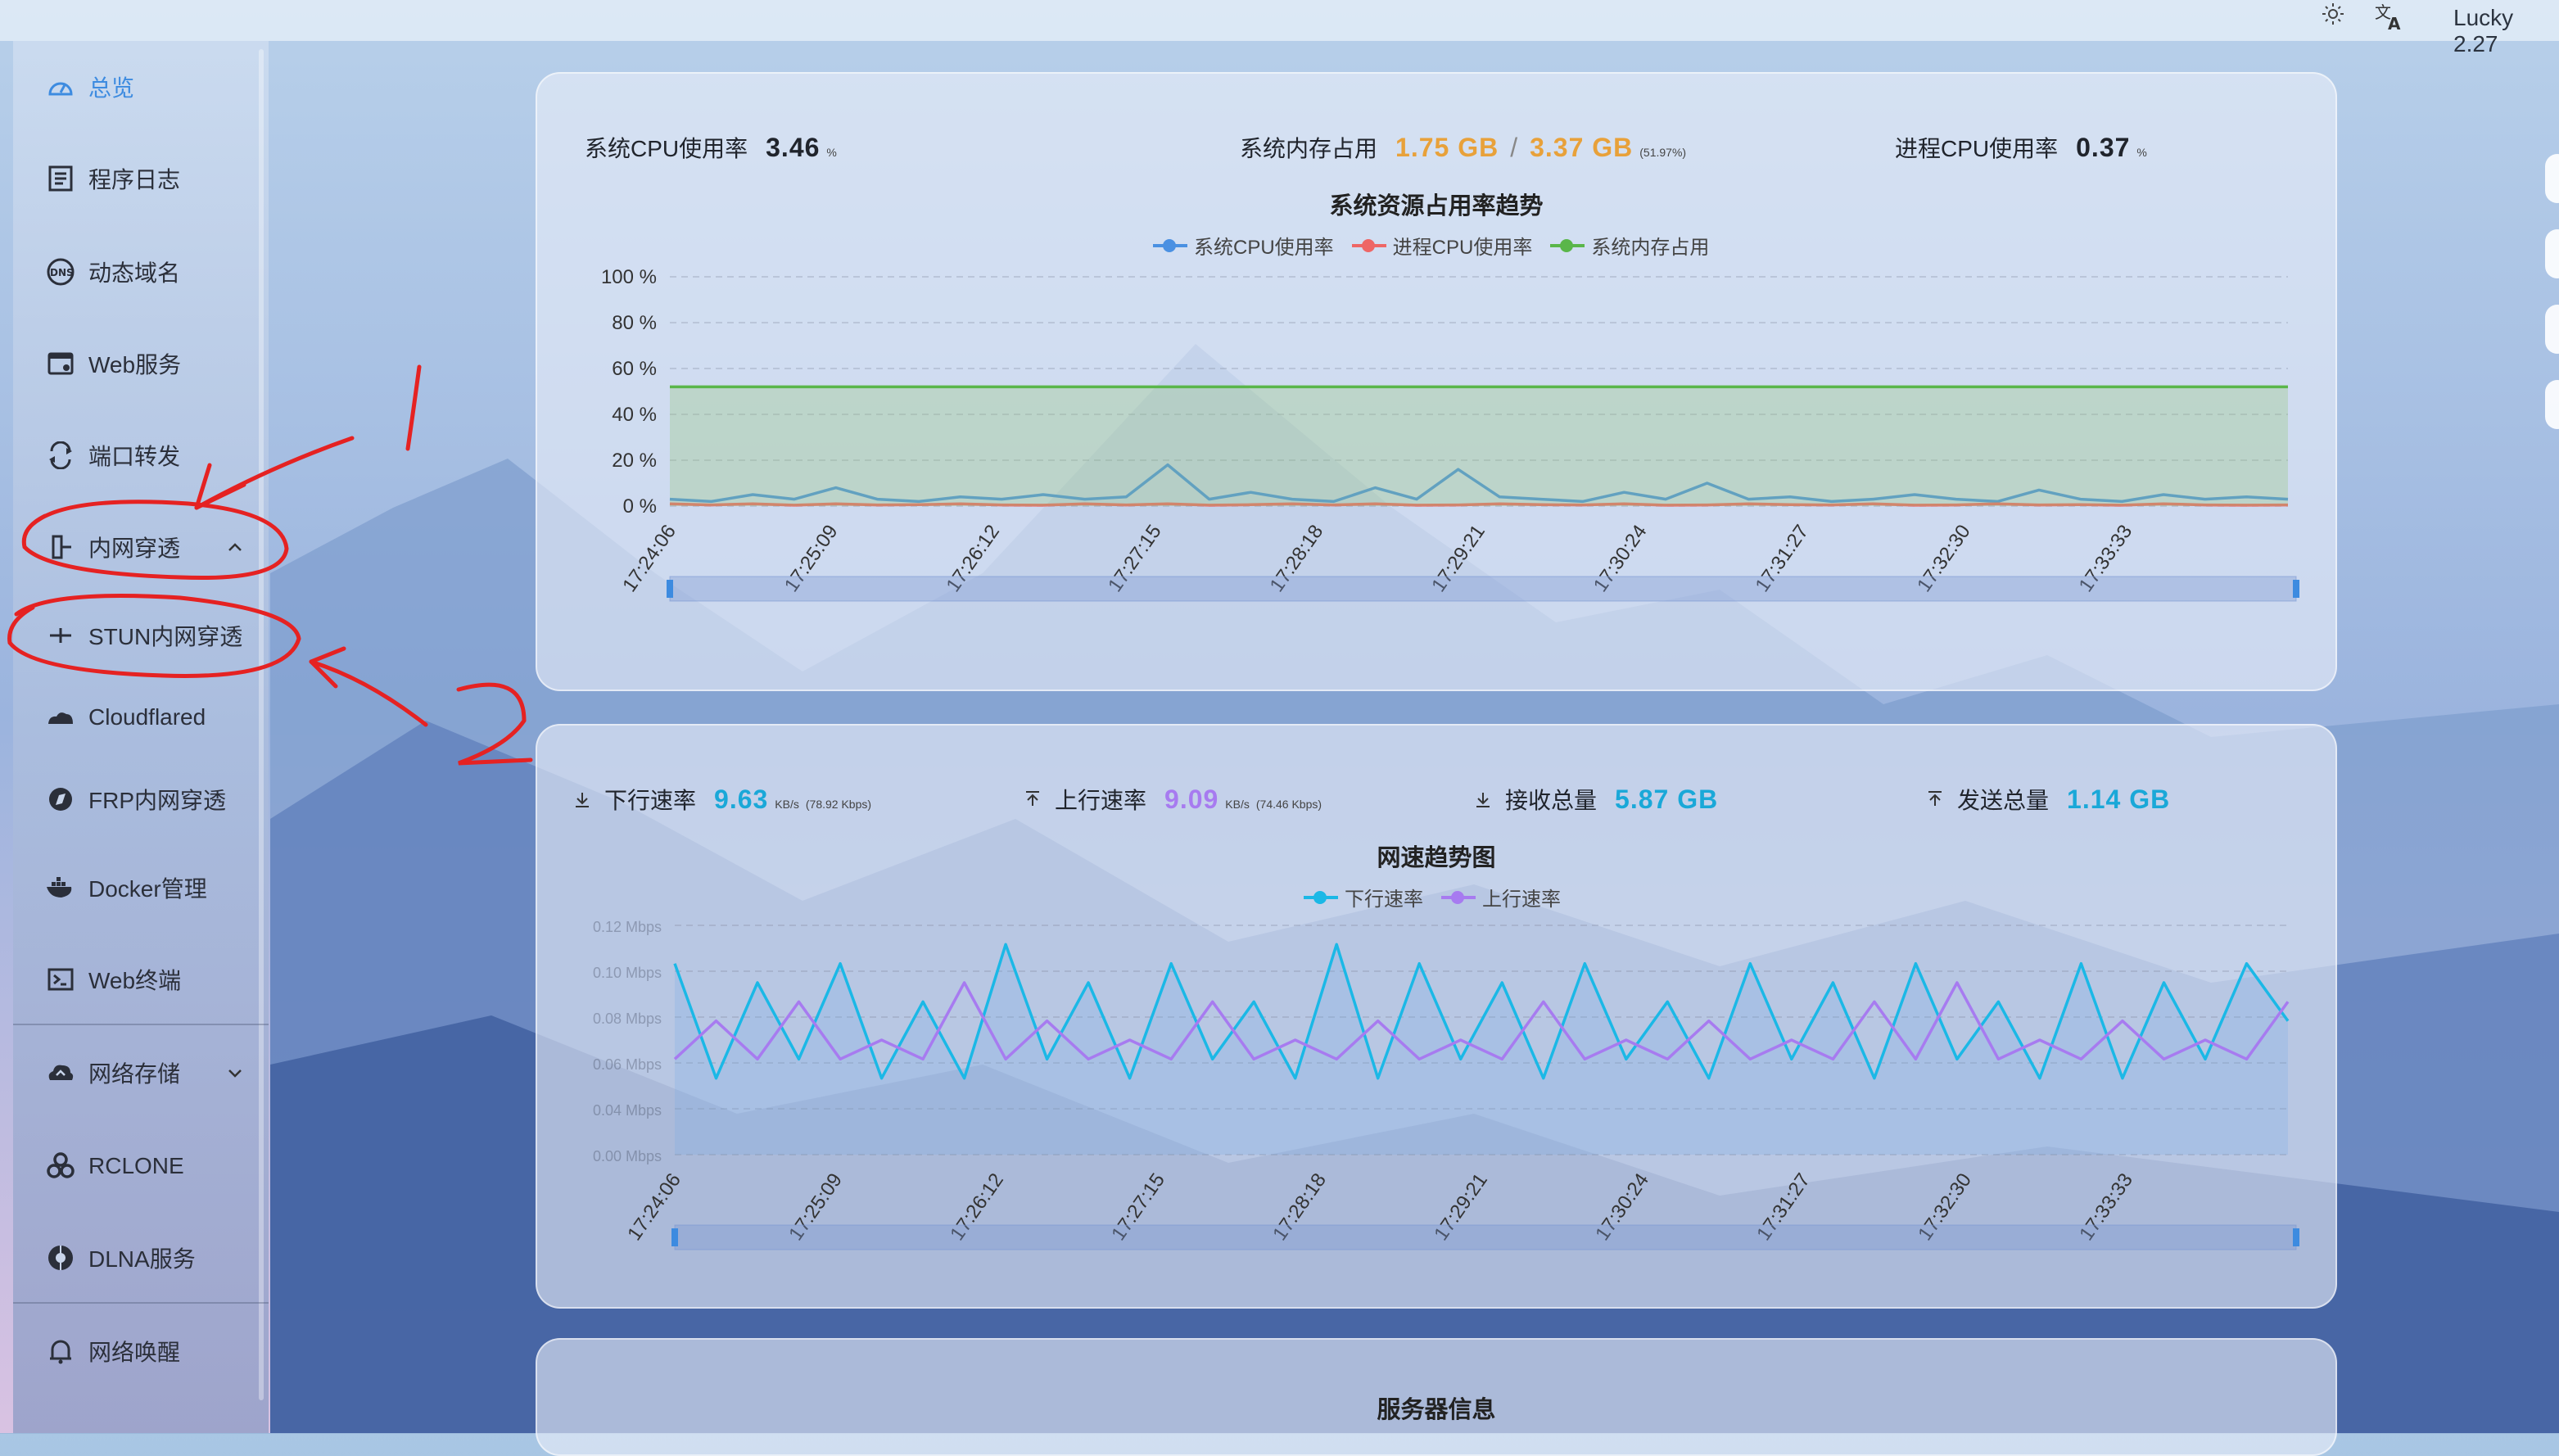  I want to click on process-cpu-unit: %, so click(2141, 152).